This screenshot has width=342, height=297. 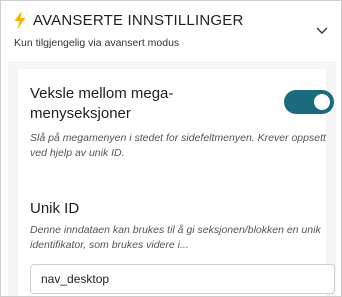 I want to click on chevron-down-icon, so click(x=322, y=31).